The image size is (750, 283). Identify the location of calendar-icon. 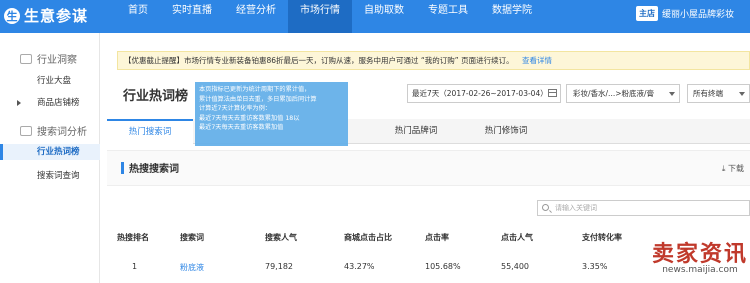
(552, 93).